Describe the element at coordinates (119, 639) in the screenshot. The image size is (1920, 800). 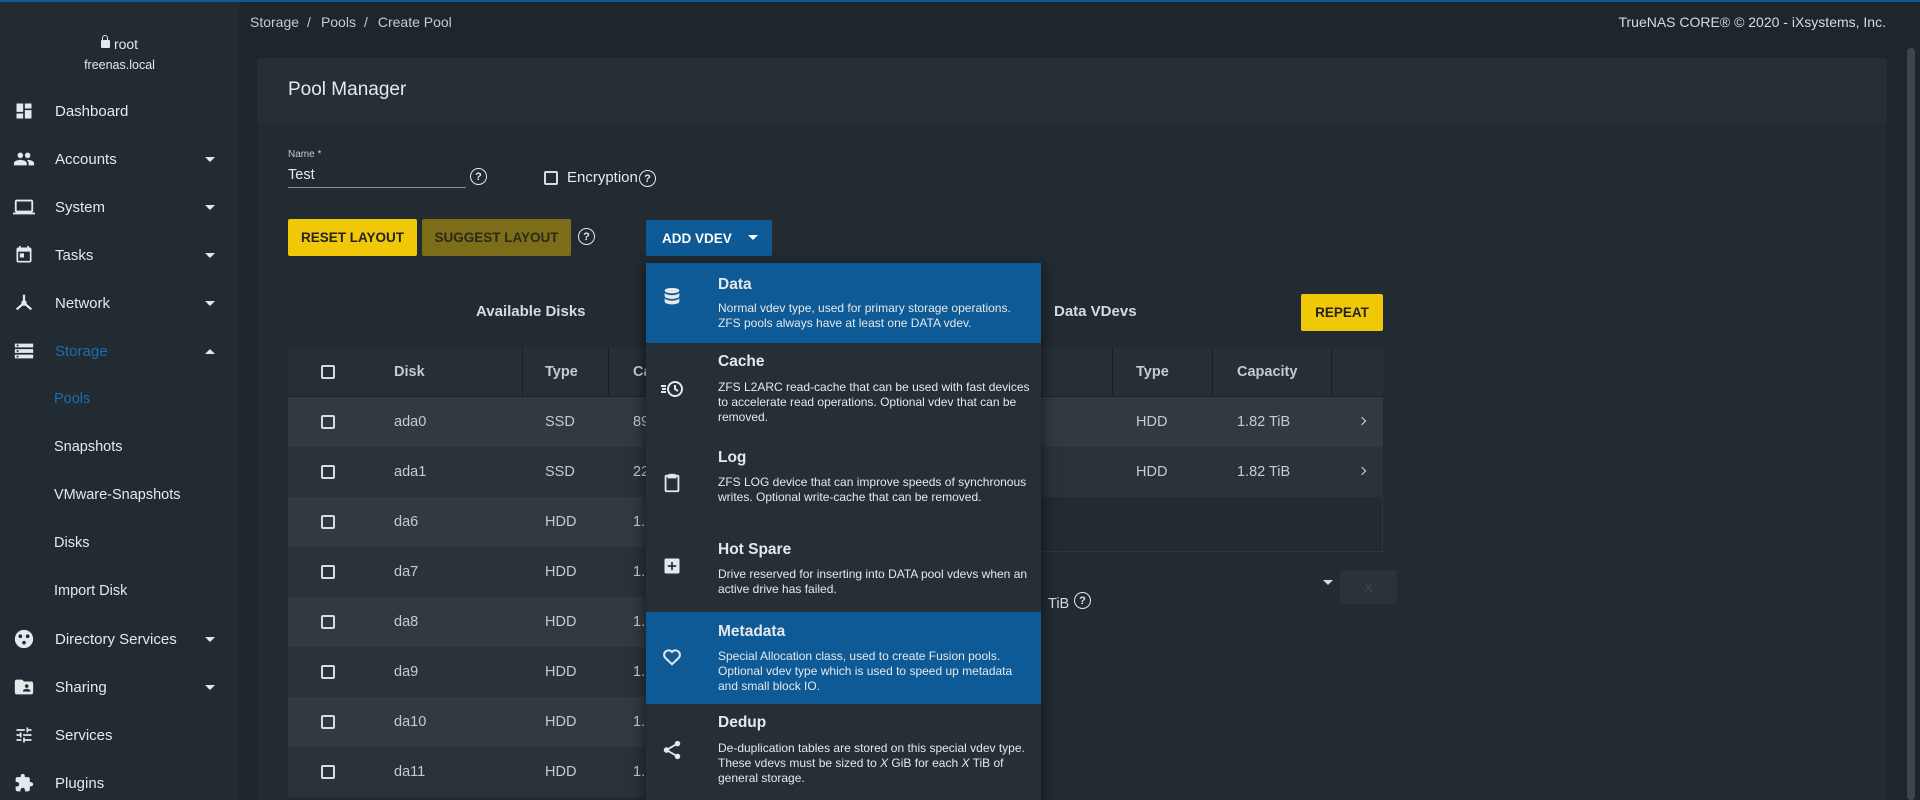
I see `sidebar-item-directory-services: Directory Services` at that location.